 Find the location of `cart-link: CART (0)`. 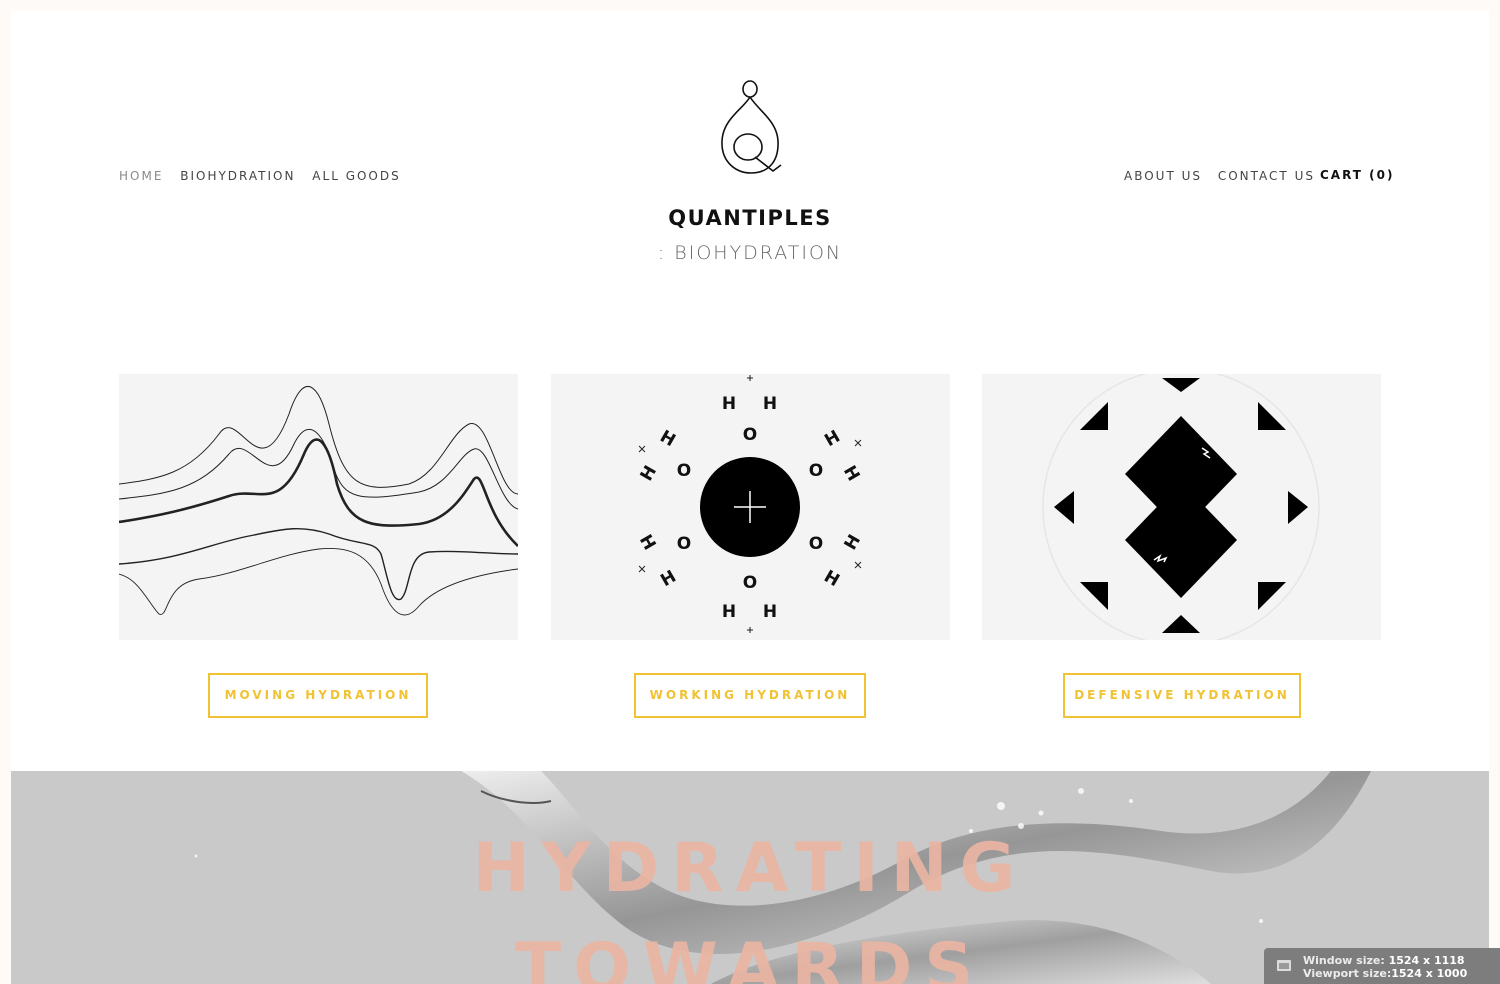

cart-link: CART (0) is located at coordinates (1357, 175).